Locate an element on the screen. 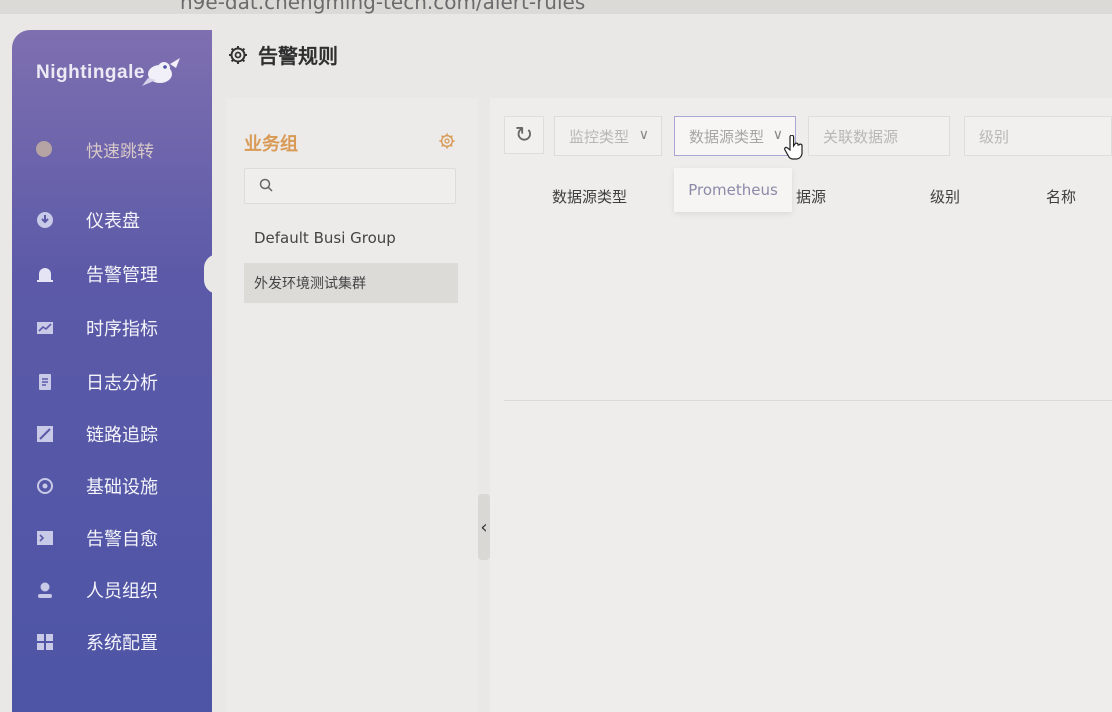  quick-jump-icon is located at coordinates (44, 149).